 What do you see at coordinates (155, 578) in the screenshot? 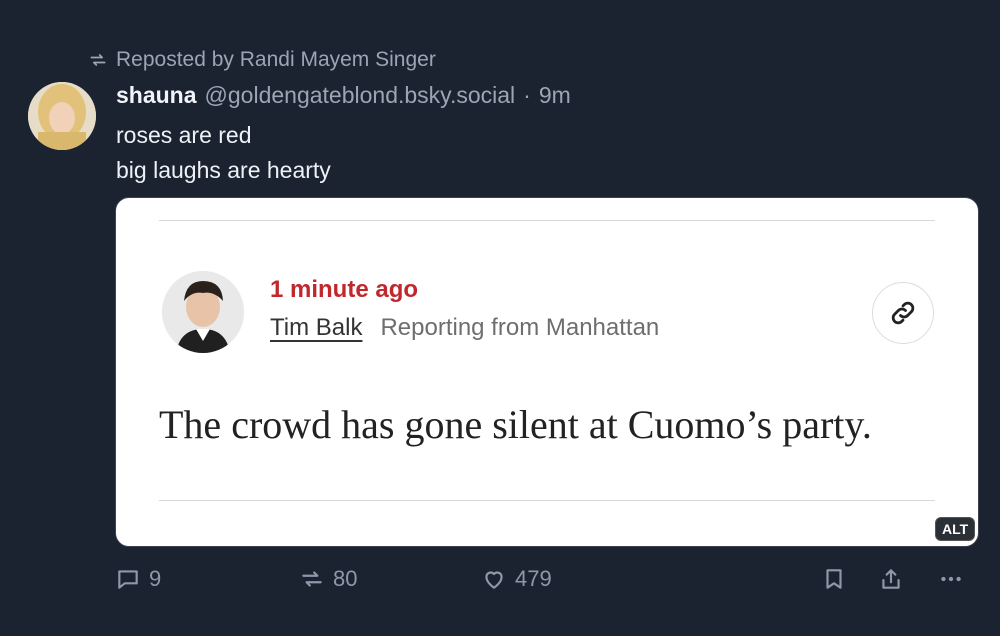
I see `reply-count: 9` at bounding box center [155, 578].